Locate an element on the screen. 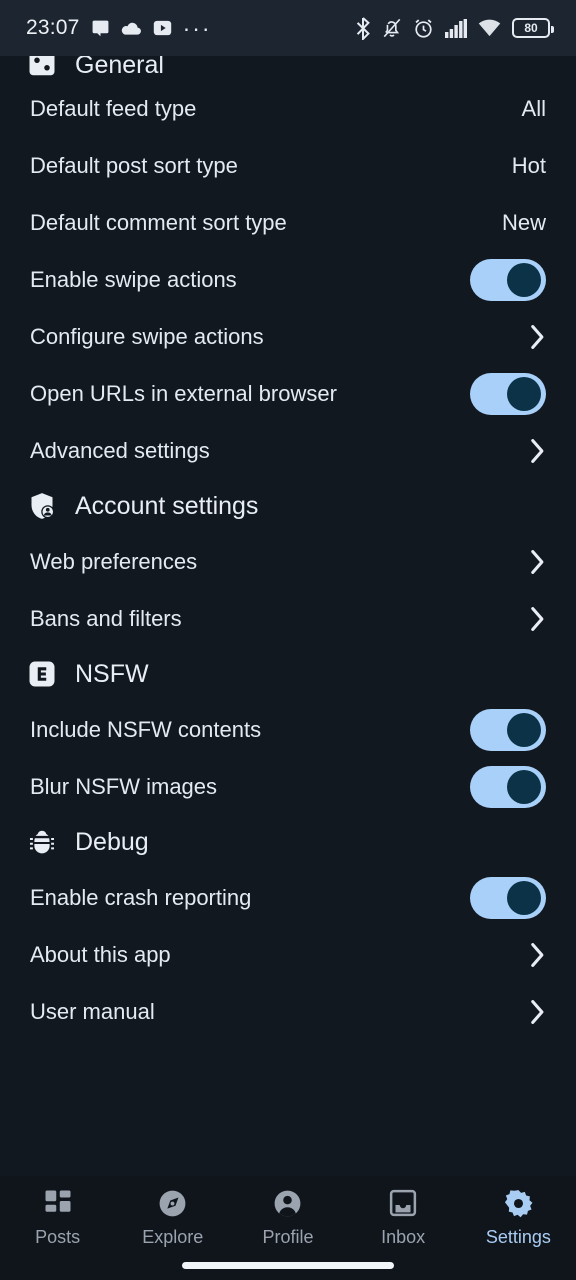 The height and width of the screenshot is (1280, 576). row-label: Enable crash reporting is located at coordinates (141, 897).